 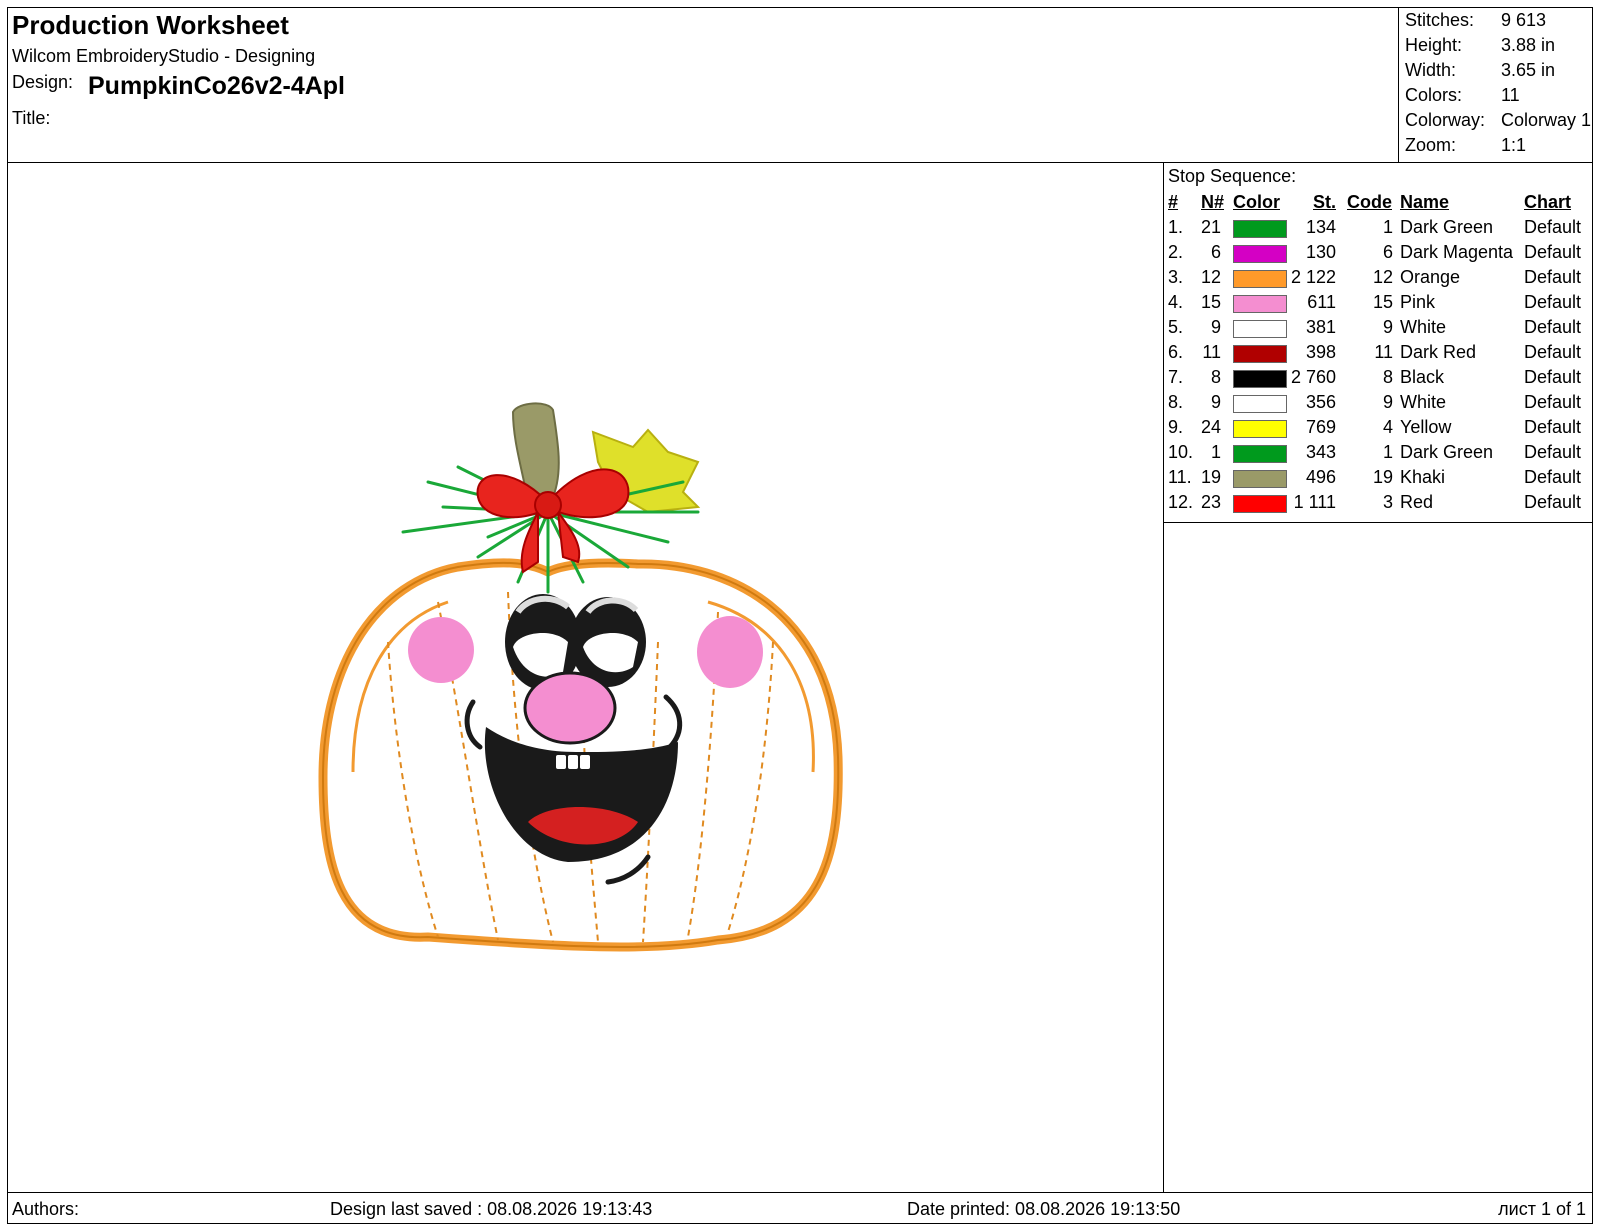 What do you see at coordinates (1314, 502) in the screenshot?
I see `stop-cell-st: 1 111` at bounding box center [1314, 502].